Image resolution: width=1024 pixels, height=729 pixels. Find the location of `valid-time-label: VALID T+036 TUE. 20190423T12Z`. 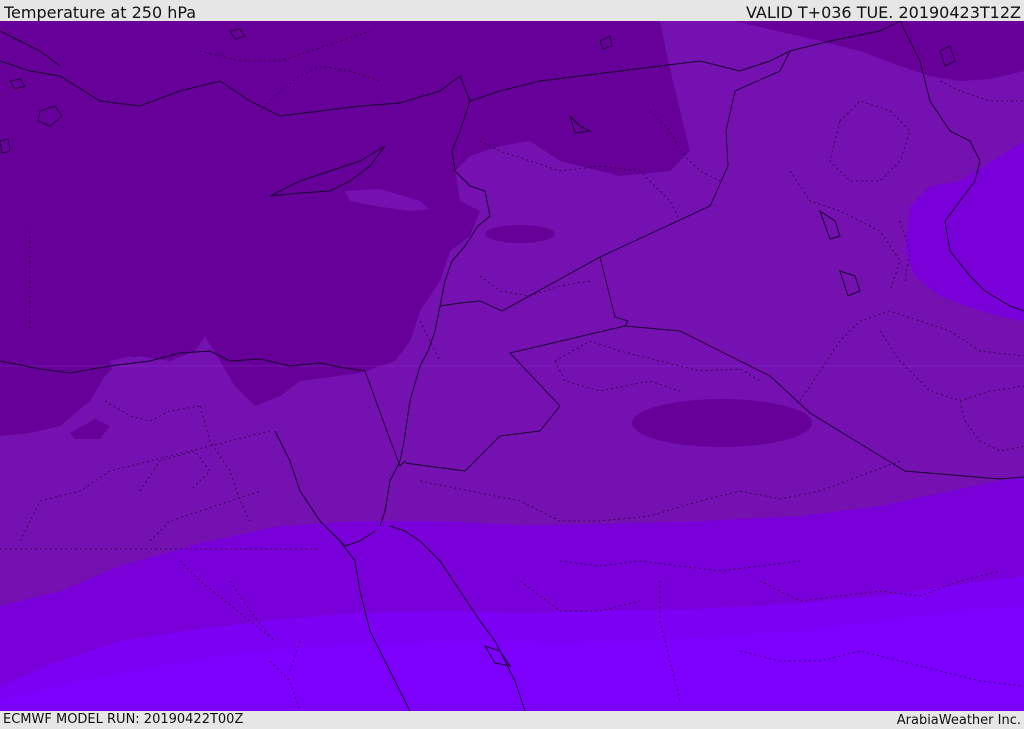

valid-time-label: VALID T+036 TUE. 20190423T12Z is located at coordinates (883, 12).